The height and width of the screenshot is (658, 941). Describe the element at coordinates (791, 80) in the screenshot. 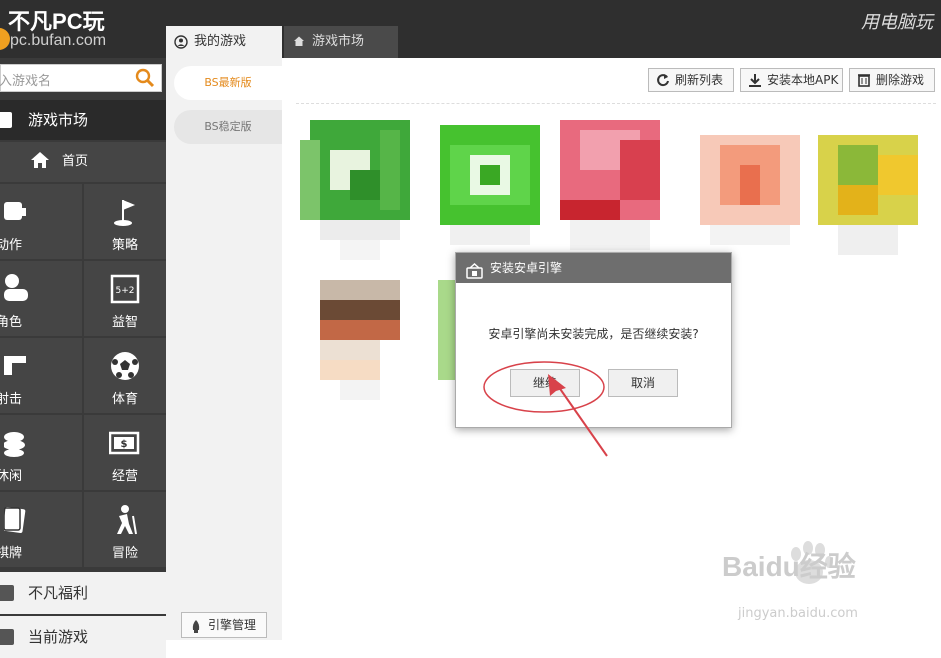

I see `install-local-apk-button: 安装本地APK` at that location.